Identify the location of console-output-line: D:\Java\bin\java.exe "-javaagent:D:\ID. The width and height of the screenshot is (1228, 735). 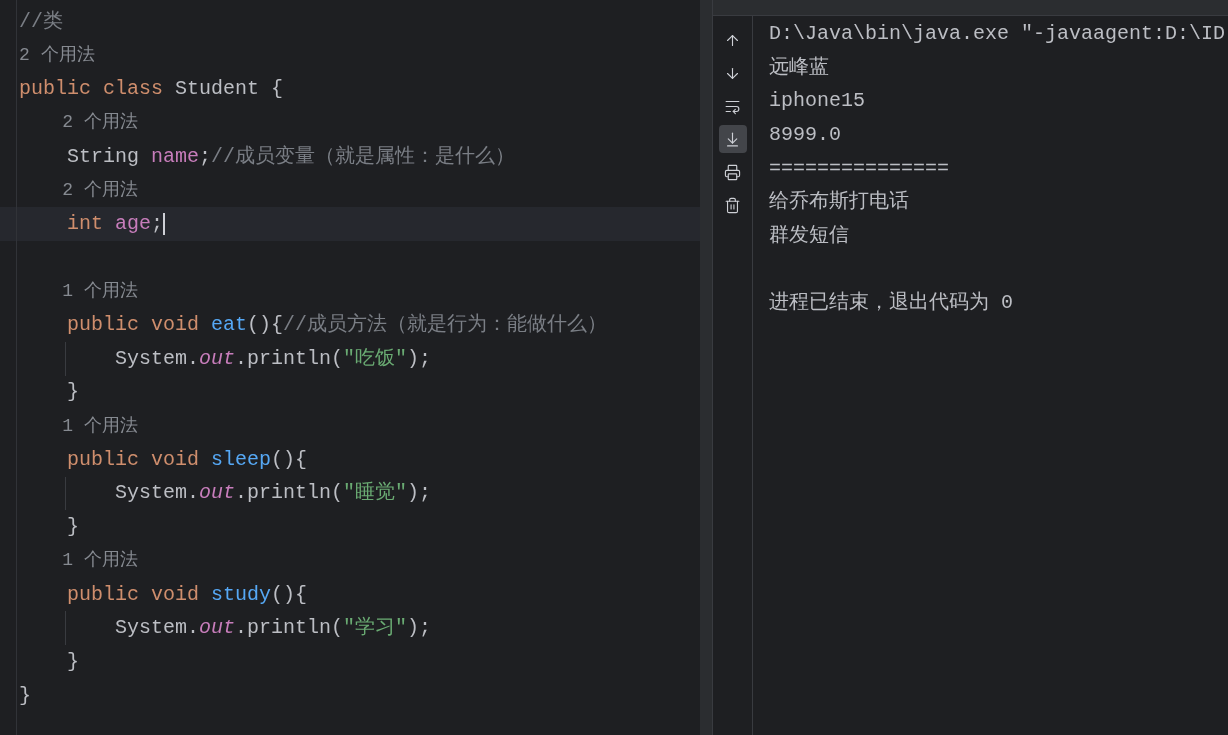
(997, 33).